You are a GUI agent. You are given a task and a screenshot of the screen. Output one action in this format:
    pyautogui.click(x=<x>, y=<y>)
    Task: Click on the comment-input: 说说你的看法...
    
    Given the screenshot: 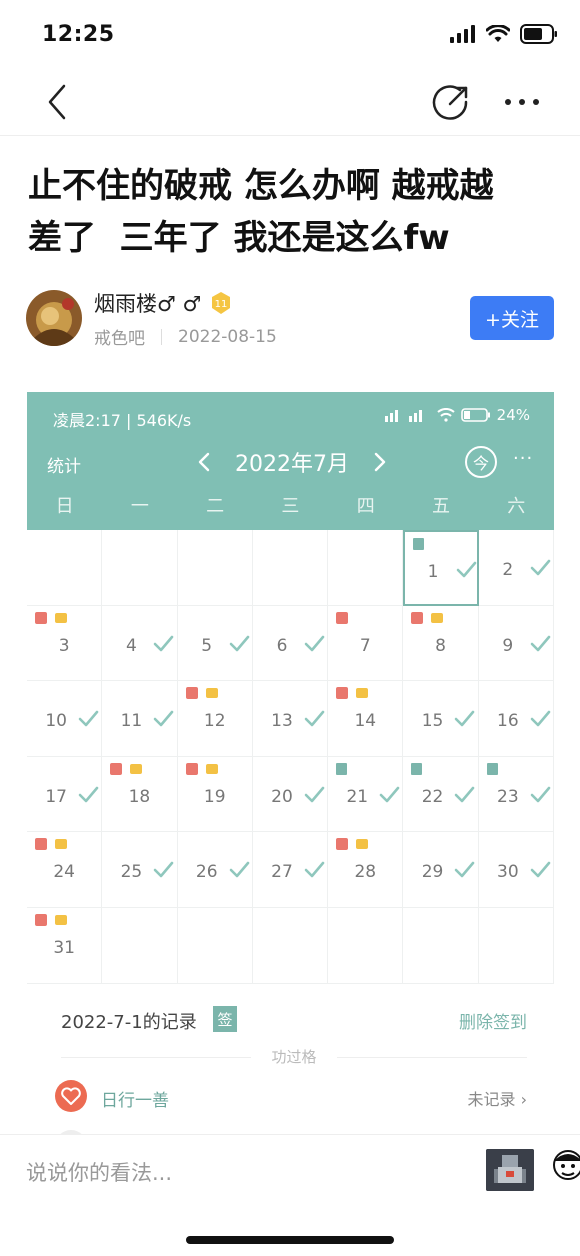 What is the action you would take?
    pyautogui.click(x=99, y=1172)
    